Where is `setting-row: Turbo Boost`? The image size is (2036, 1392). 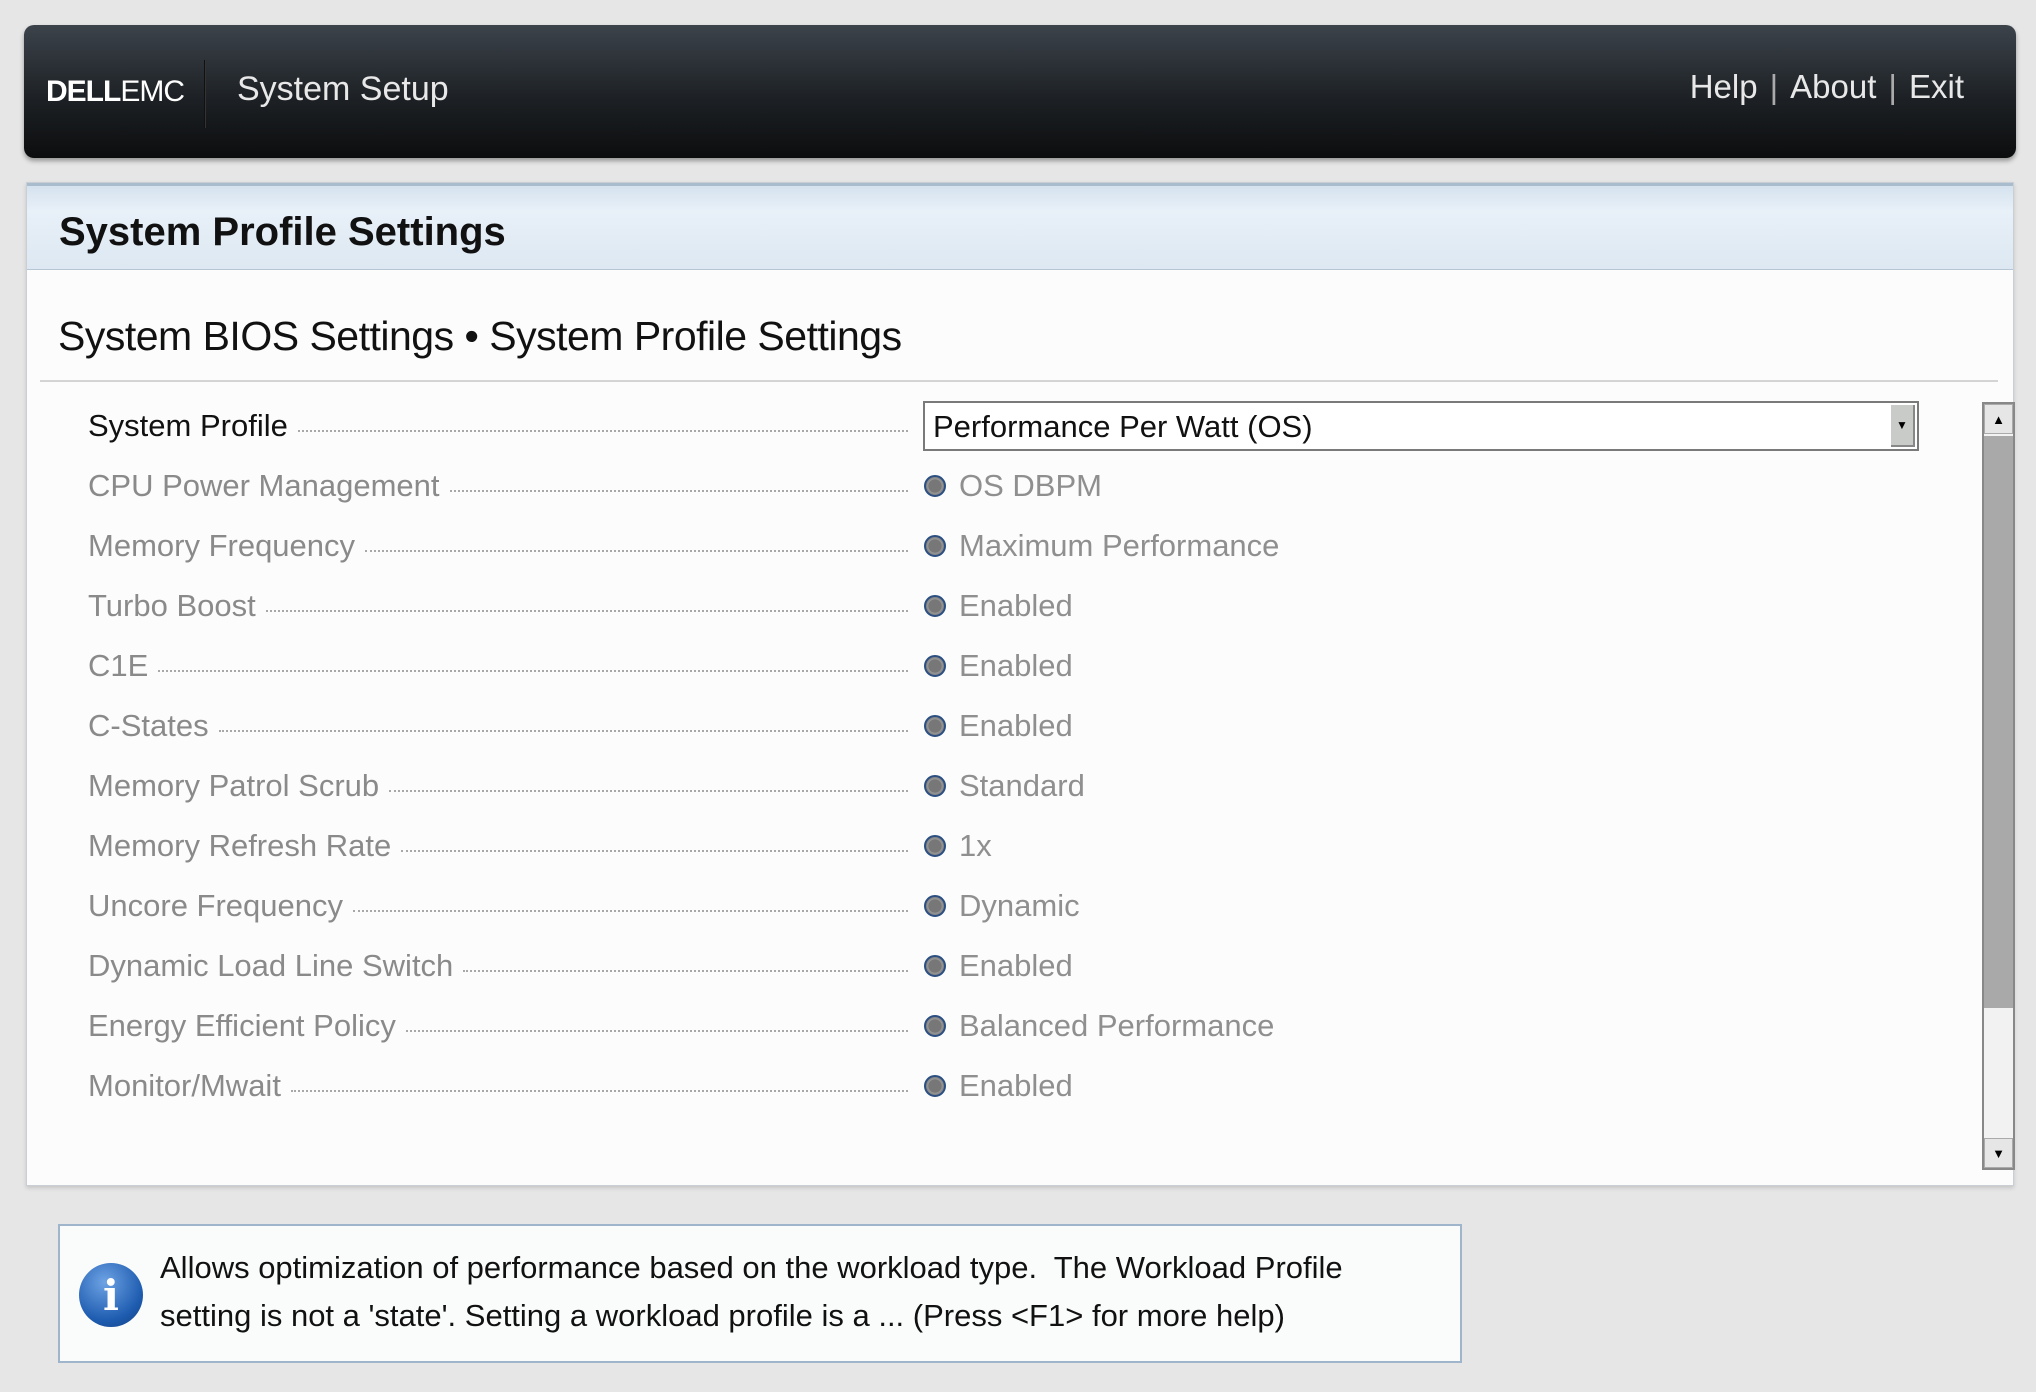 setting-row: Turbo Boost is located at coordinates (498, 606).